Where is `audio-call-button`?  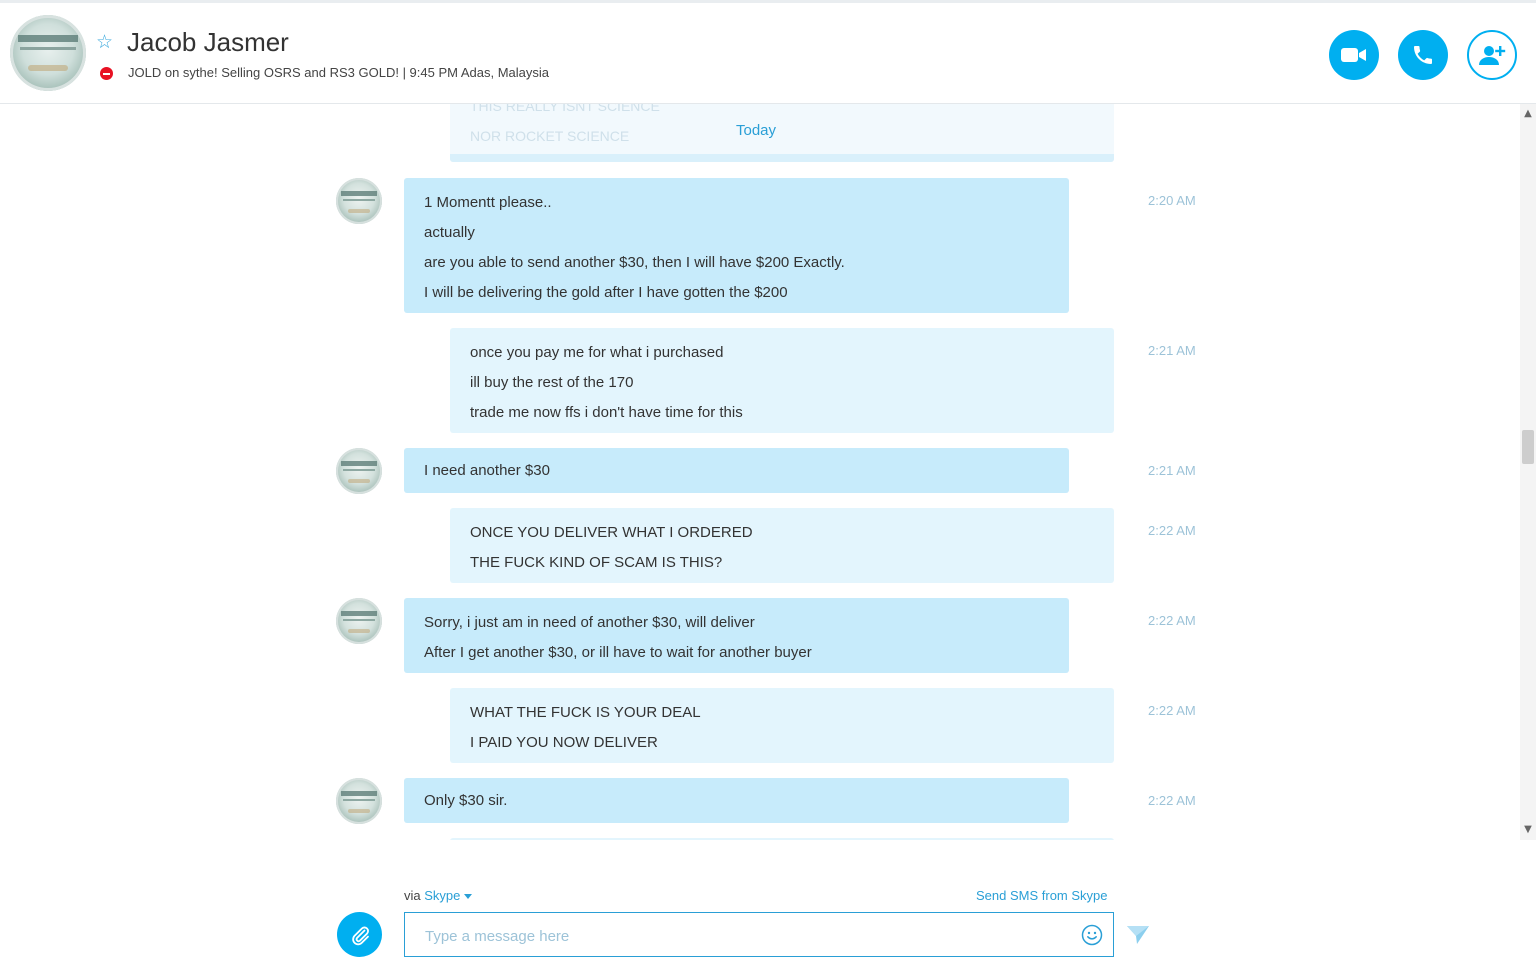 audio-call-button is located at coordinates (1423, 55).